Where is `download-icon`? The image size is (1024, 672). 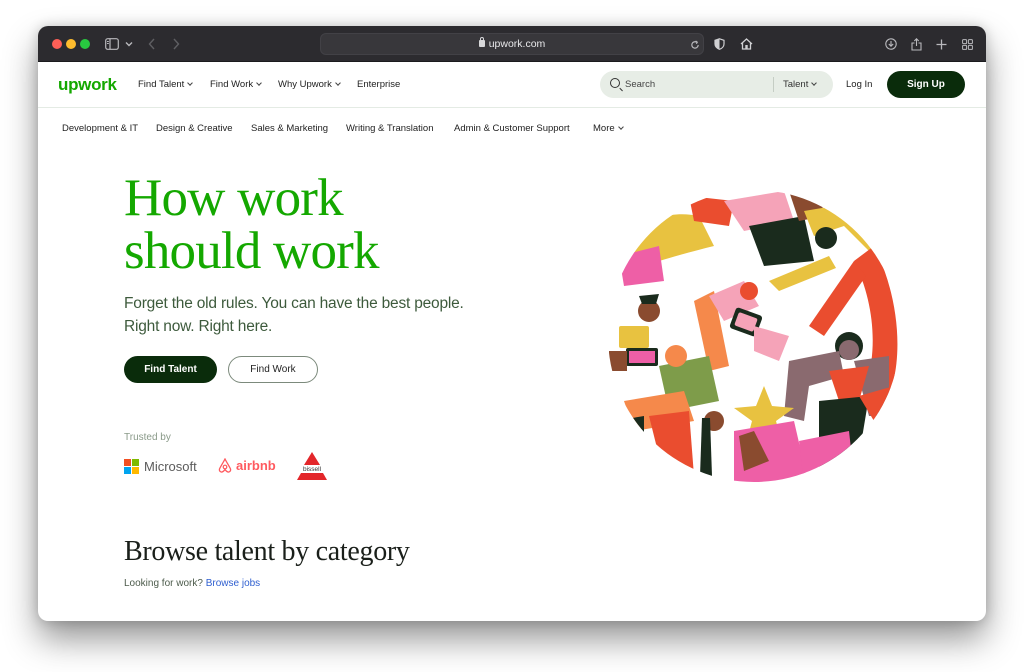 download-icon is located at coordinates (891, 44).